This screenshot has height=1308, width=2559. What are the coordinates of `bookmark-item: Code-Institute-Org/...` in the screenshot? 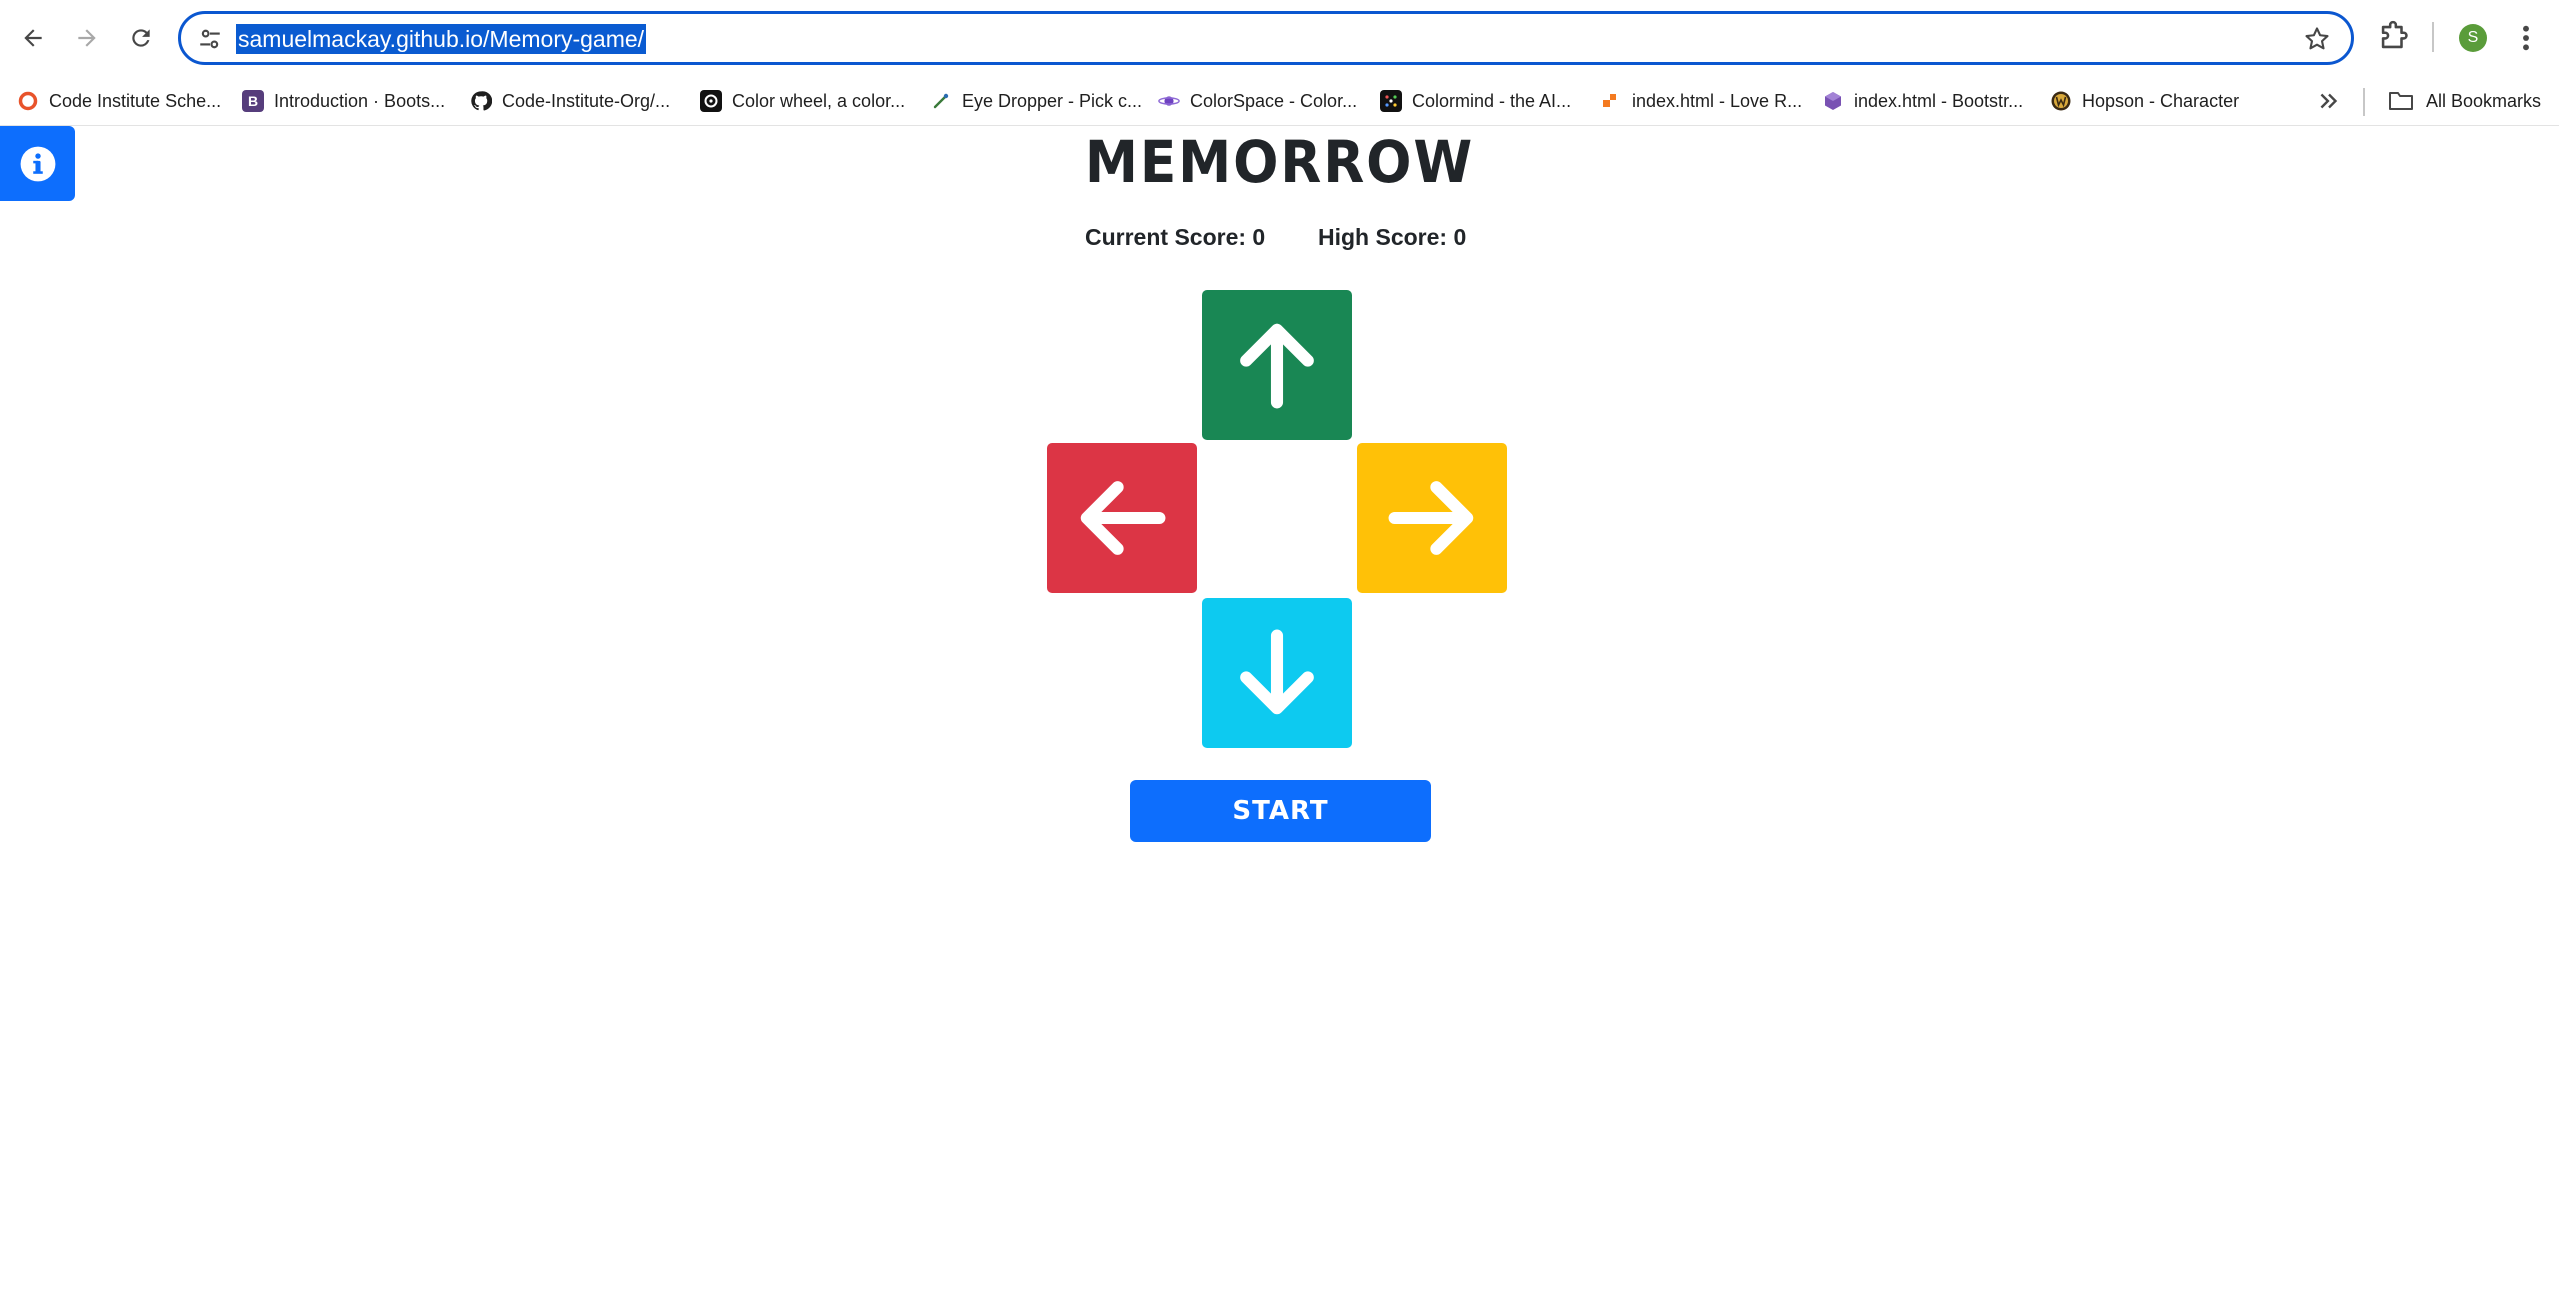 It's located at (570, 101).